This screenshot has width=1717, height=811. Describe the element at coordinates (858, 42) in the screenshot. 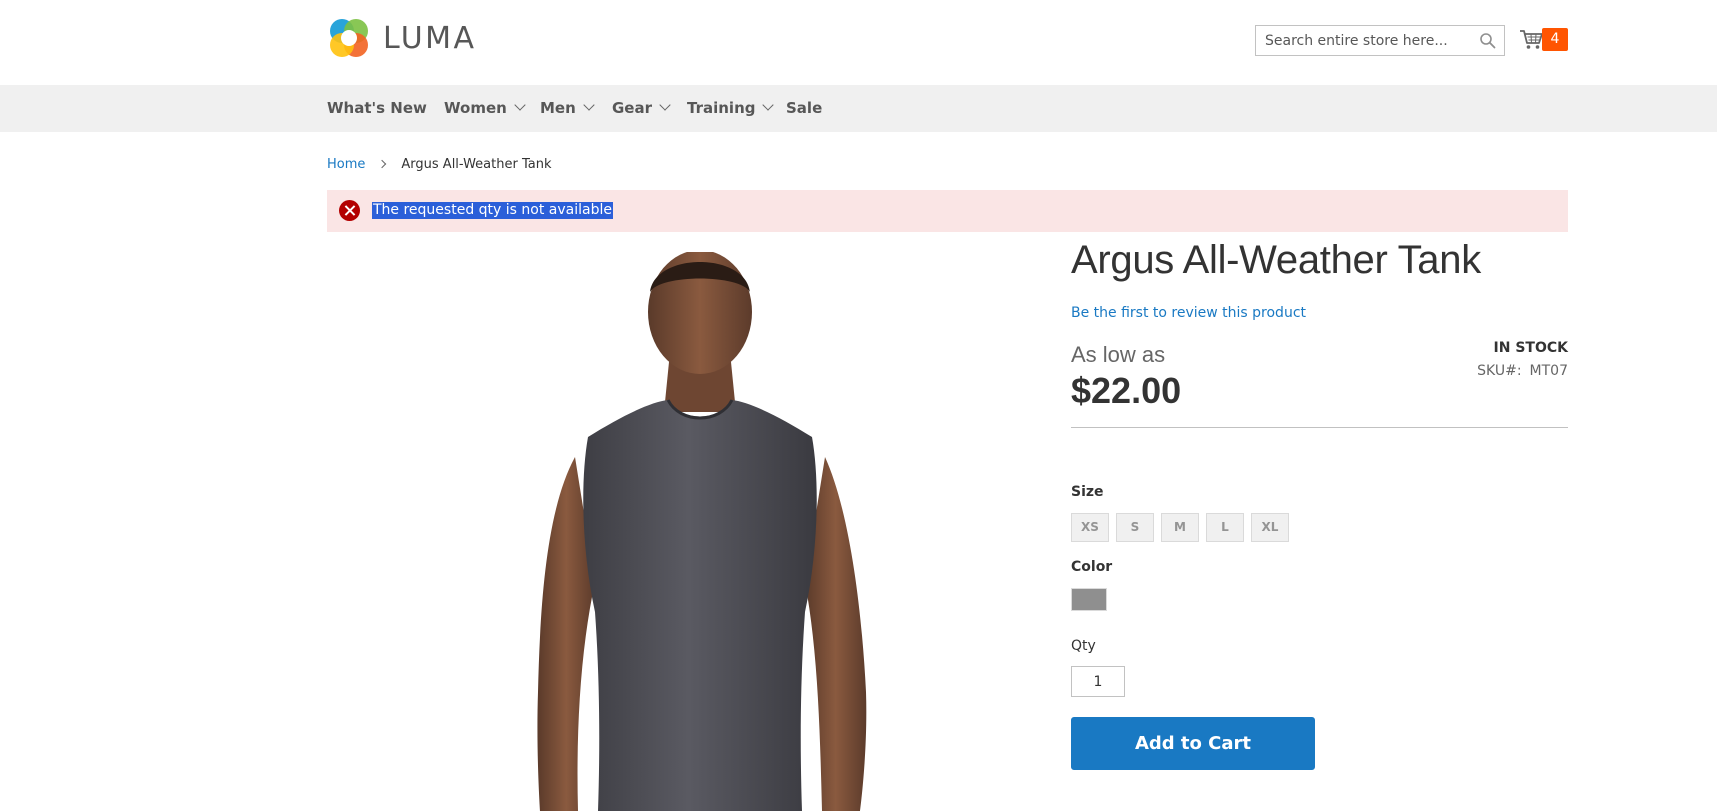

I see `header: LUMA 4` at that location.